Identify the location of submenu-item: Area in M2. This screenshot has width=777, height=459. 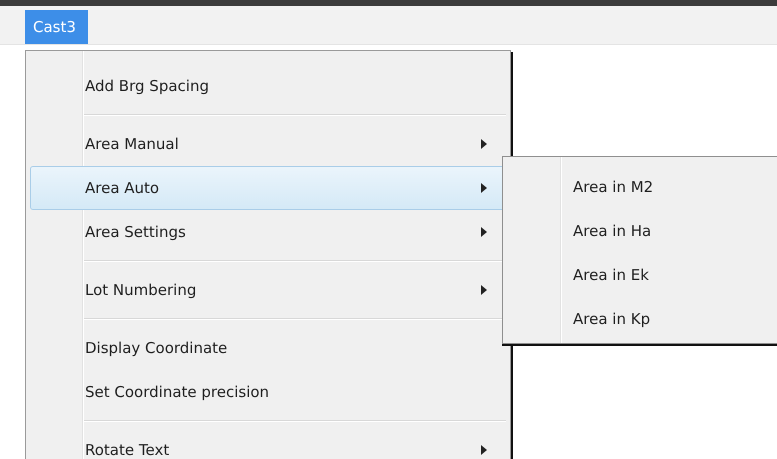
(640, 187).